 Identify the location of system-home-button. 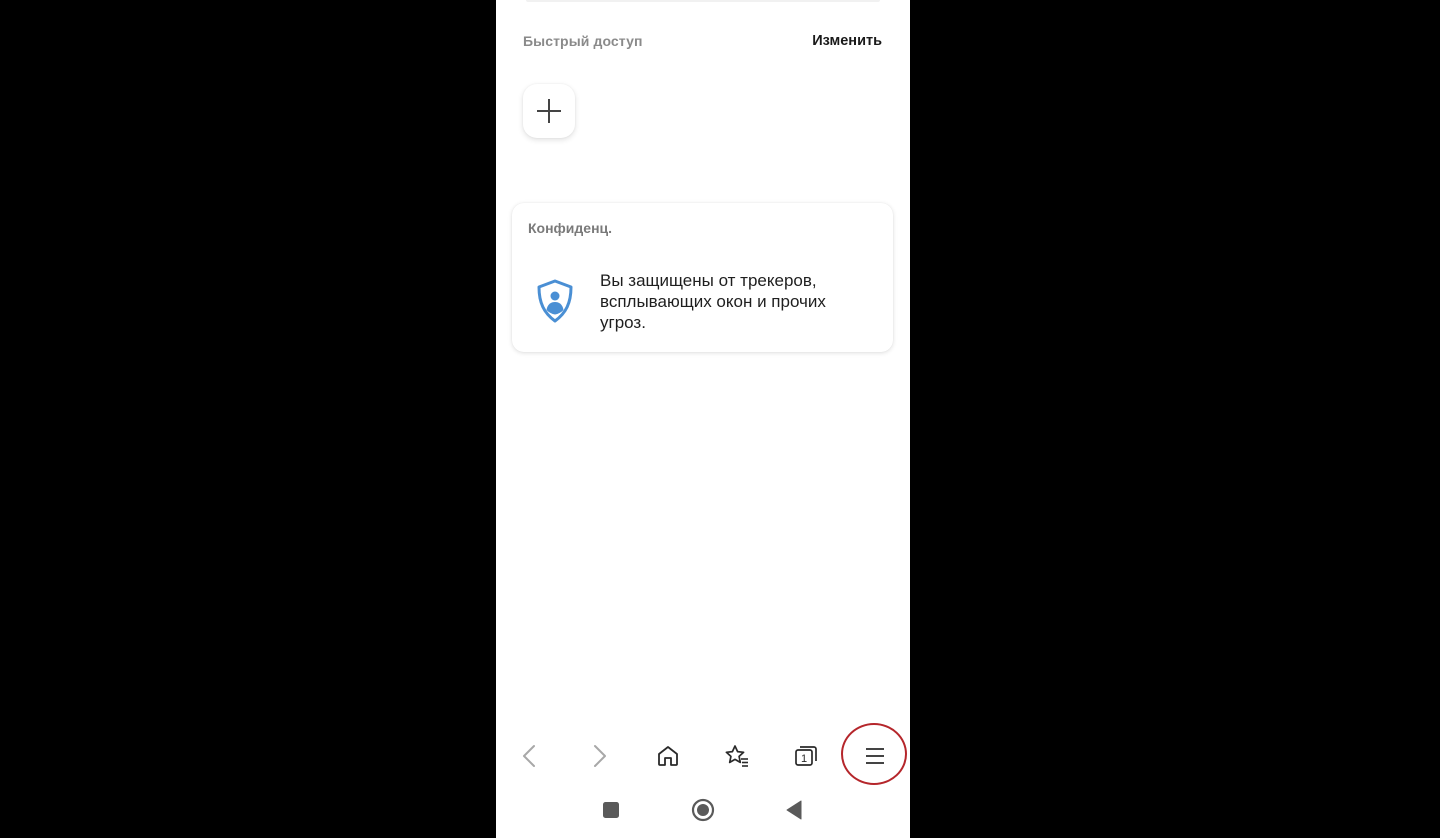
(703, 810).